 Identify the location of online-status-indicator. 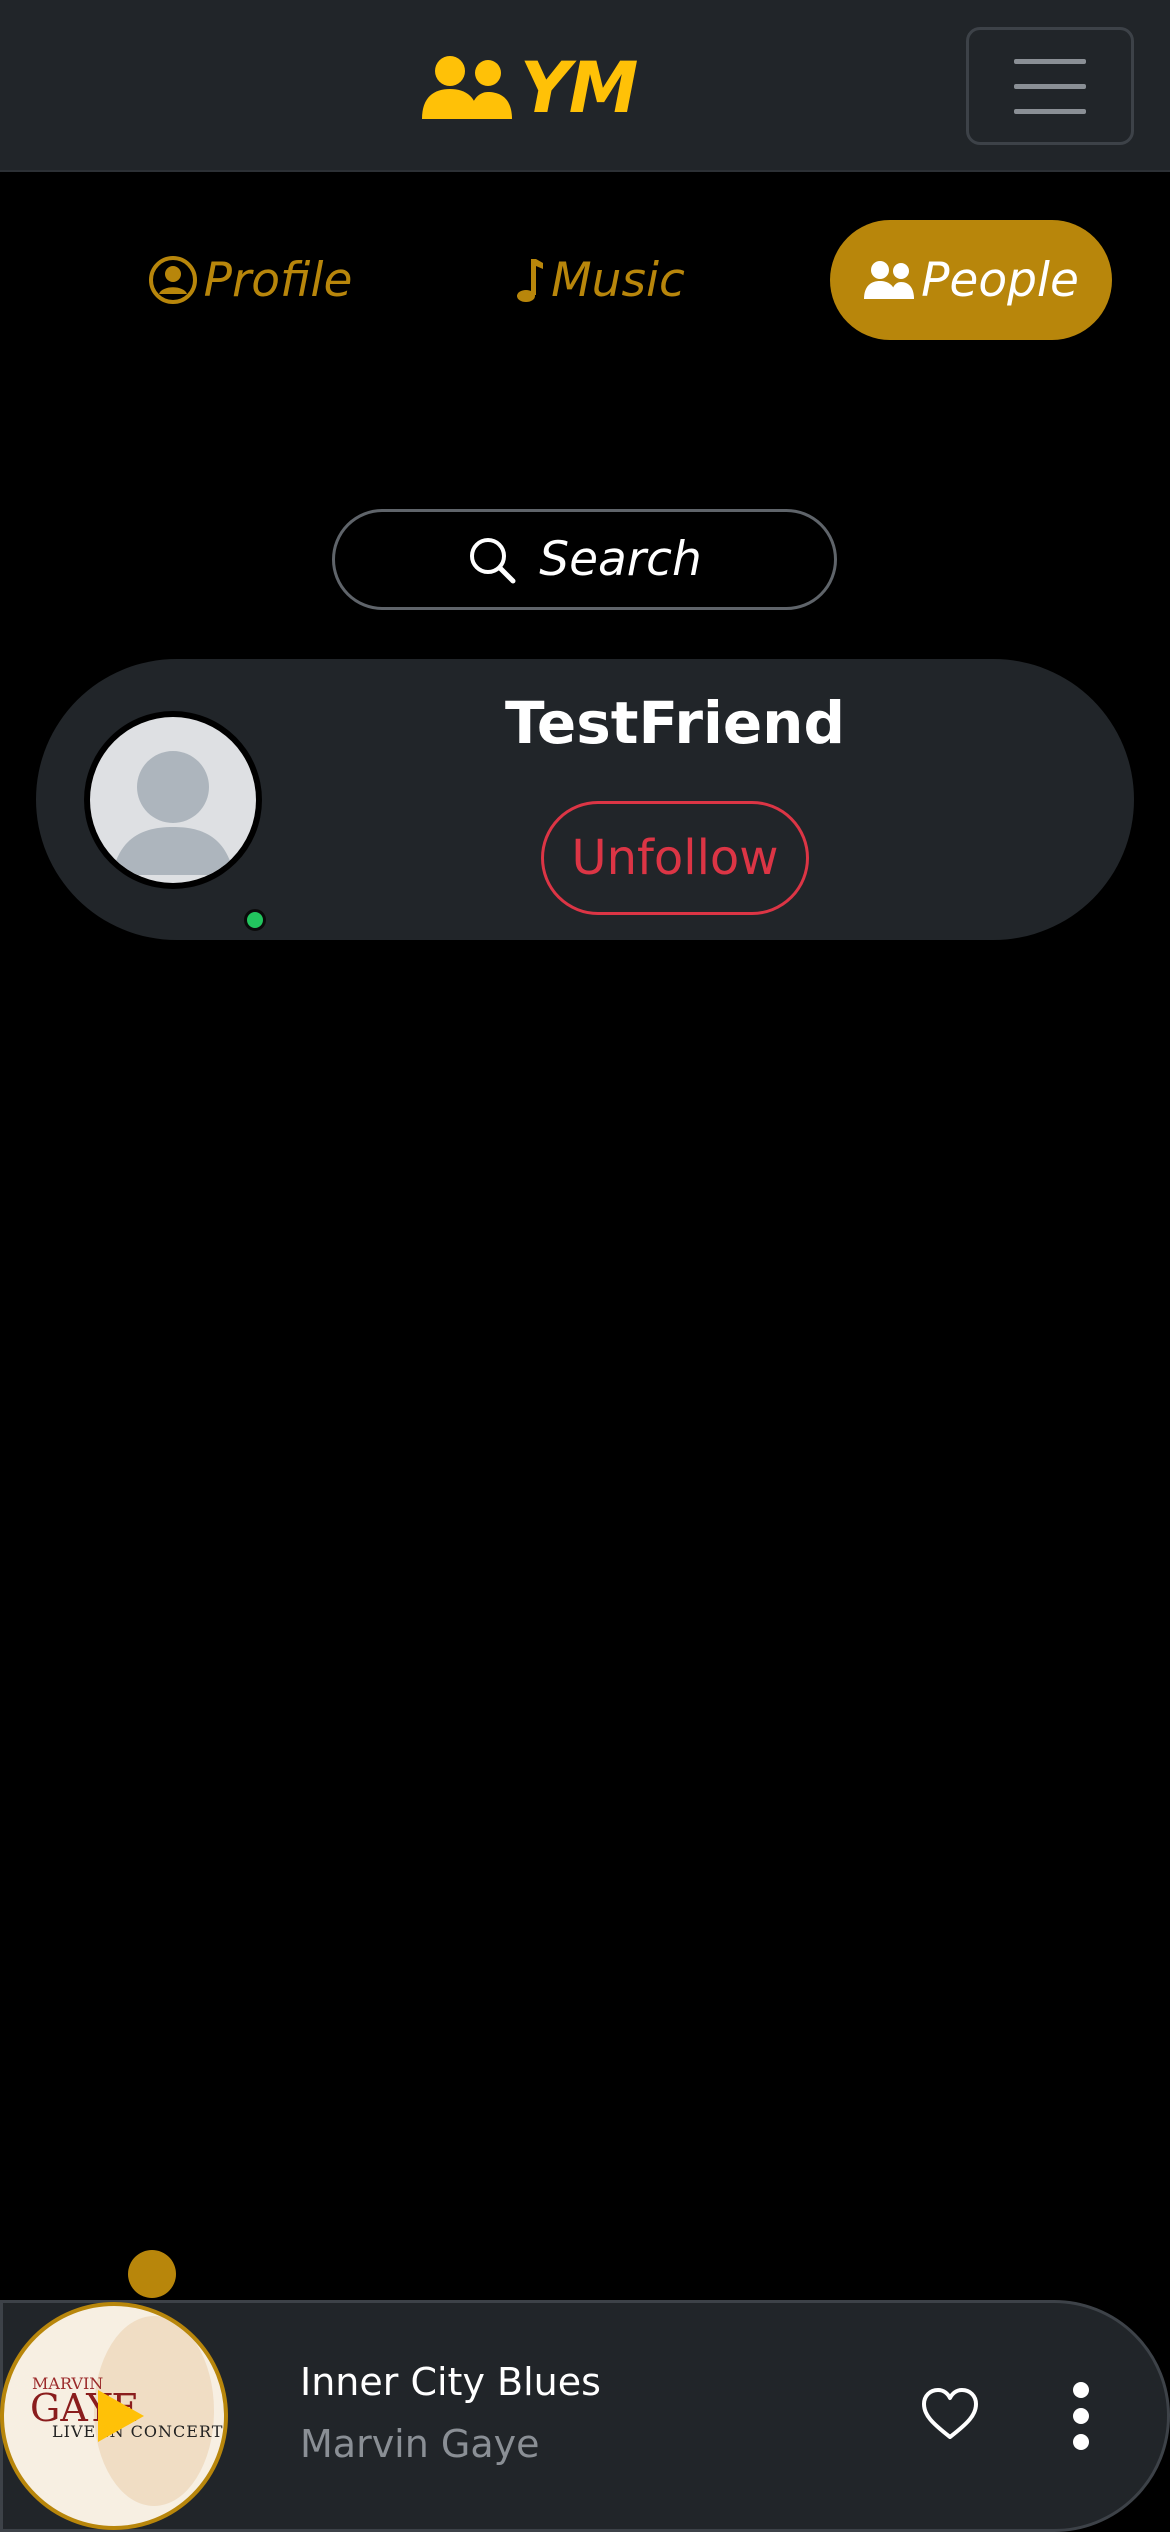
(255, 920).